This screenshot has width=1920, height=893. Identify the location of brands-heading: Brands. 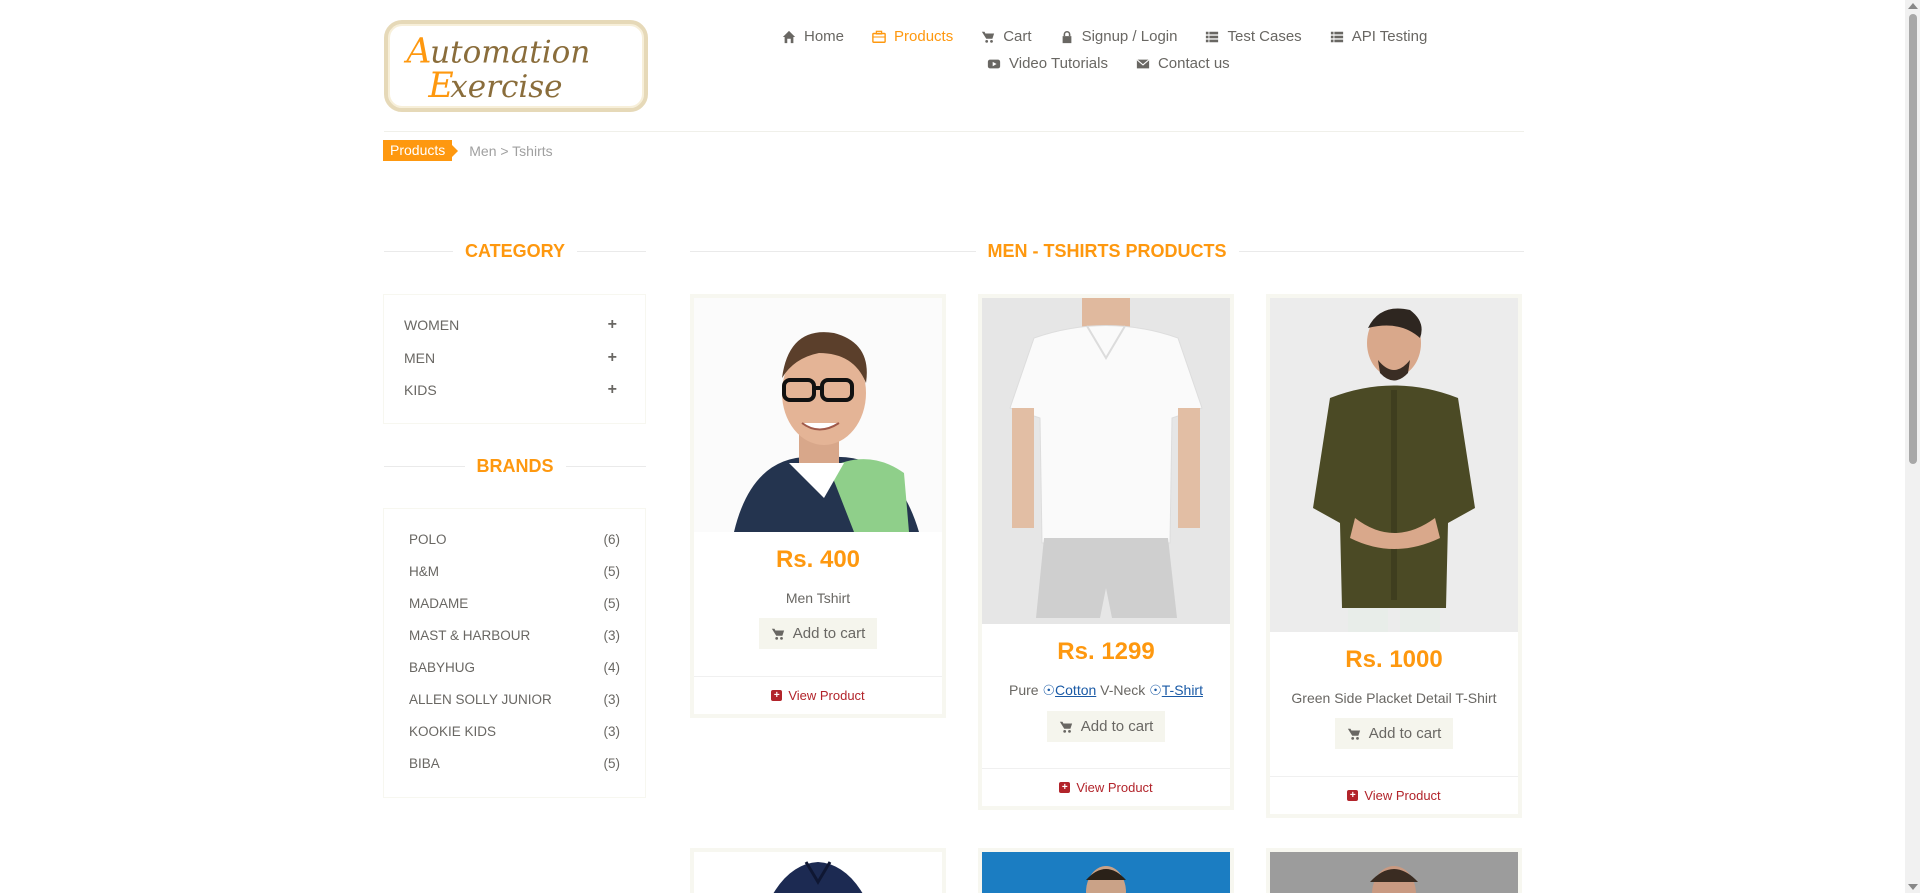
(515, 466).